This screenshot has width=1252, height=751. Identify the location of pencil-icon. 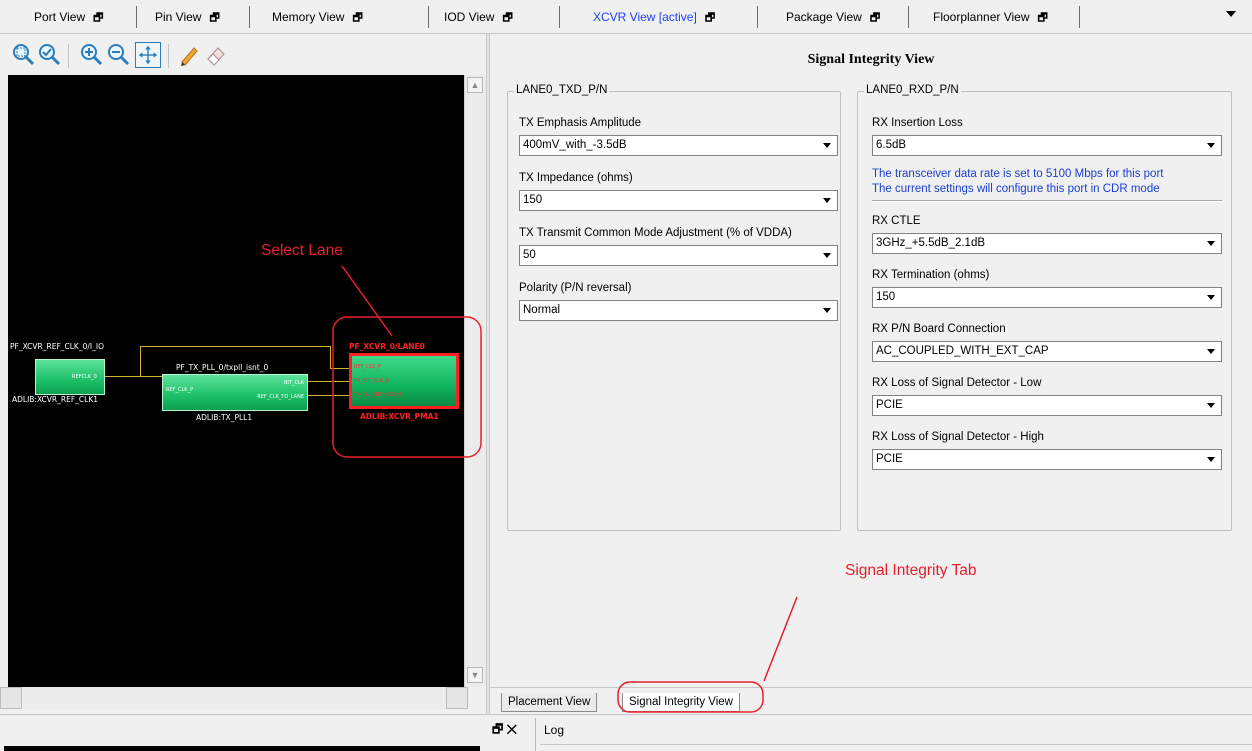
(189, 55).